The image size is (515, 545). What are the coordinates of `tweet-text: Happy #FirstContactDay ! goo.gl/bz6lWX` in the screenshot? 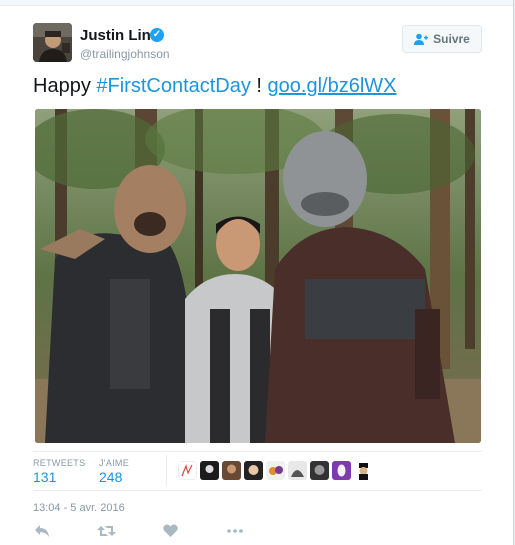 It's located at (215, 86).